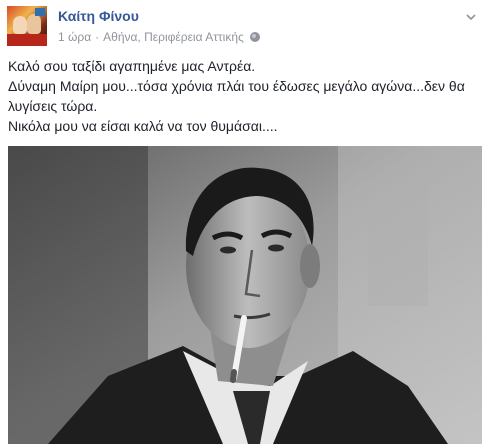 The image size is (490, 444). What do you see at coordinates (27, 26) in the screenshot?
I see `avatar` at bounding box center [27, 26].